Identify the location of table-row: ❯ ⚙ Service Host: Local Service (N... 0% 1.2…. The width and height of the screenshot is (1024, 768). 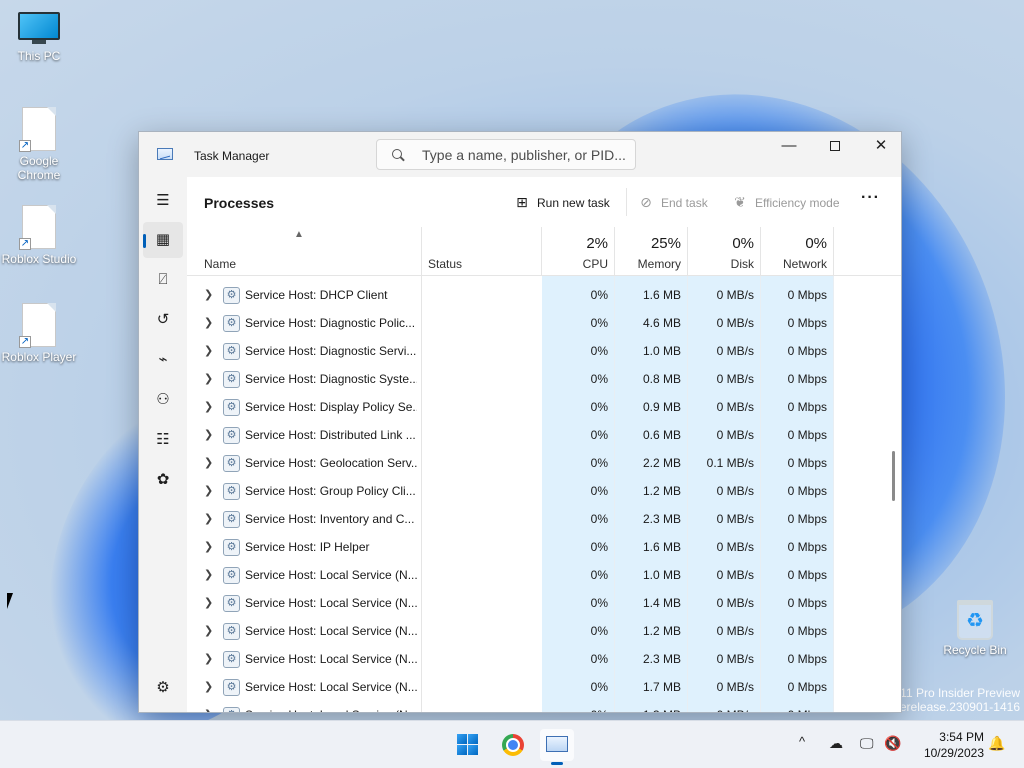
(544, 631).